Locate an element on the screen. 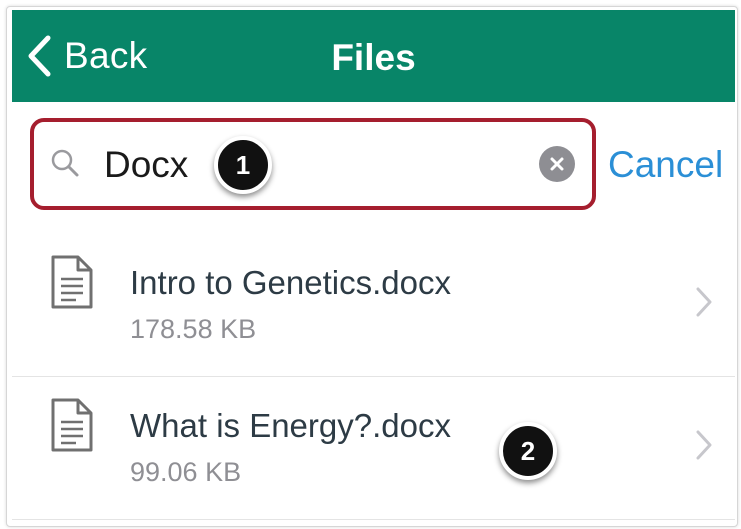 Image resolution: width=741 pixels, height=529 pixels. clear-search-button is located at coordinates (557, 164).